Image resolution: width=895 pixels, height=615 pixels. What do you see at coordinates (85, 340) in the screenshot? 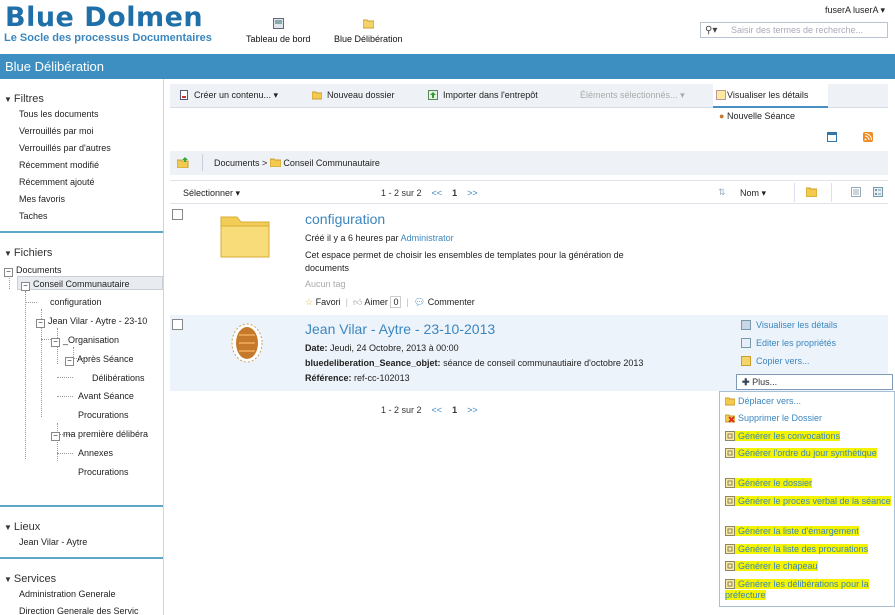
I see `tree-organisation: − _Organisation` at bounding box center [85, 340].